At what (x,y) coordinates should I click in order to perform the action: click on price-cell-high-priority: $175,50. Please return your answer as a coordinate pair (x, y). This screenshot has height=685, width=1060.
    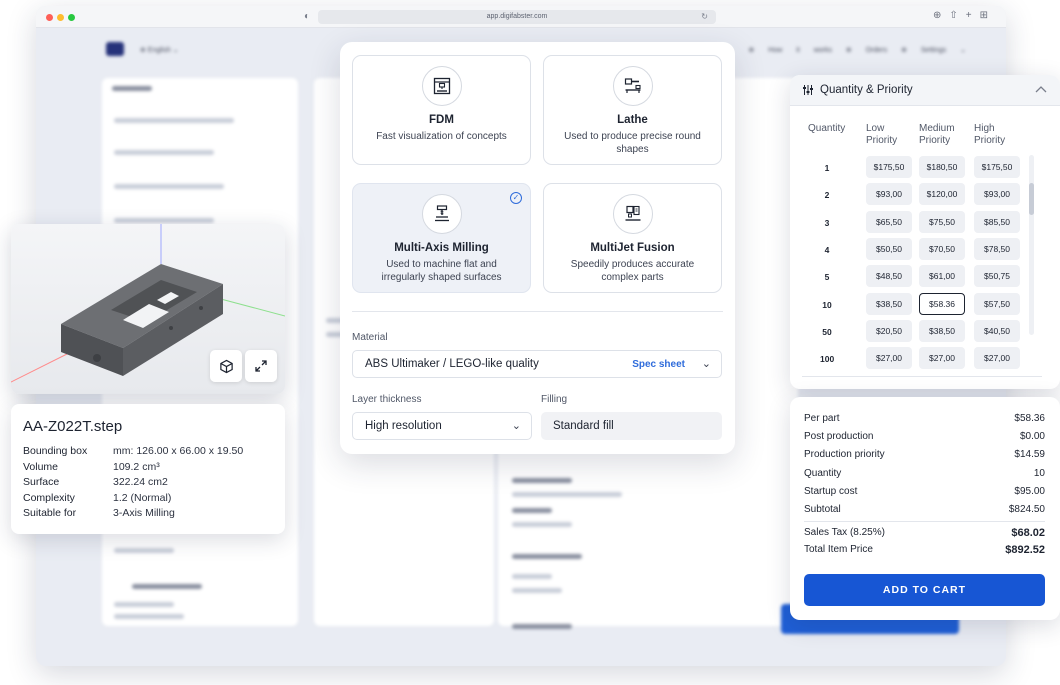
    Looking at the image, I should click on (997, 167).